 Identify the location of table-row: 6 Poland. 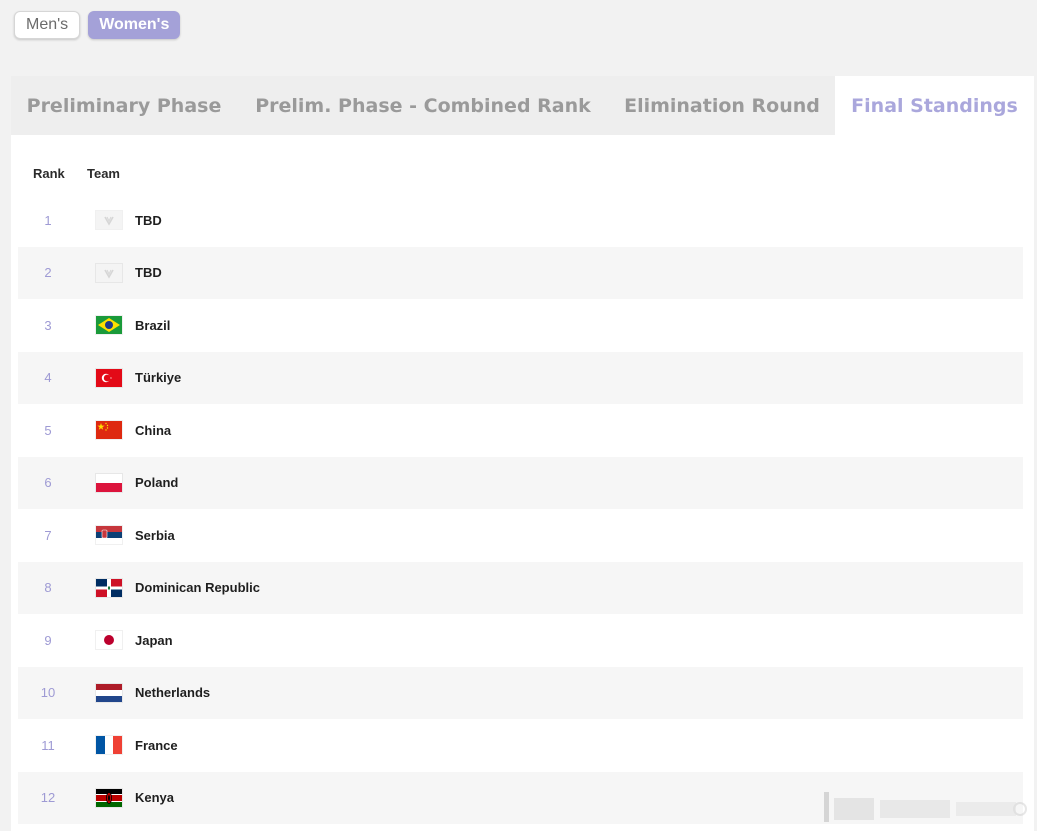
(520, 482).